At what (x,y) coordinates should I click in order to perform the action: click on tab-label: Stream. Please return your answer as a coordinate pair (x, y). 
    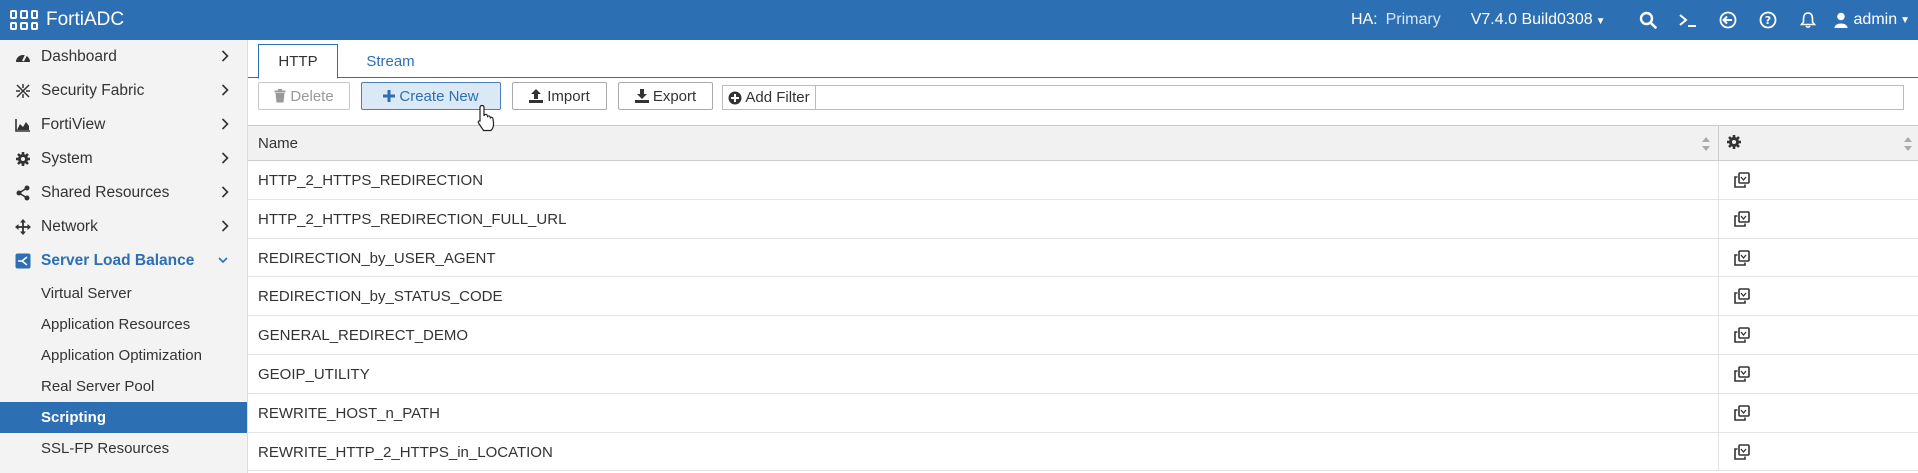
    Looking at the image, I should click on (390, 61).